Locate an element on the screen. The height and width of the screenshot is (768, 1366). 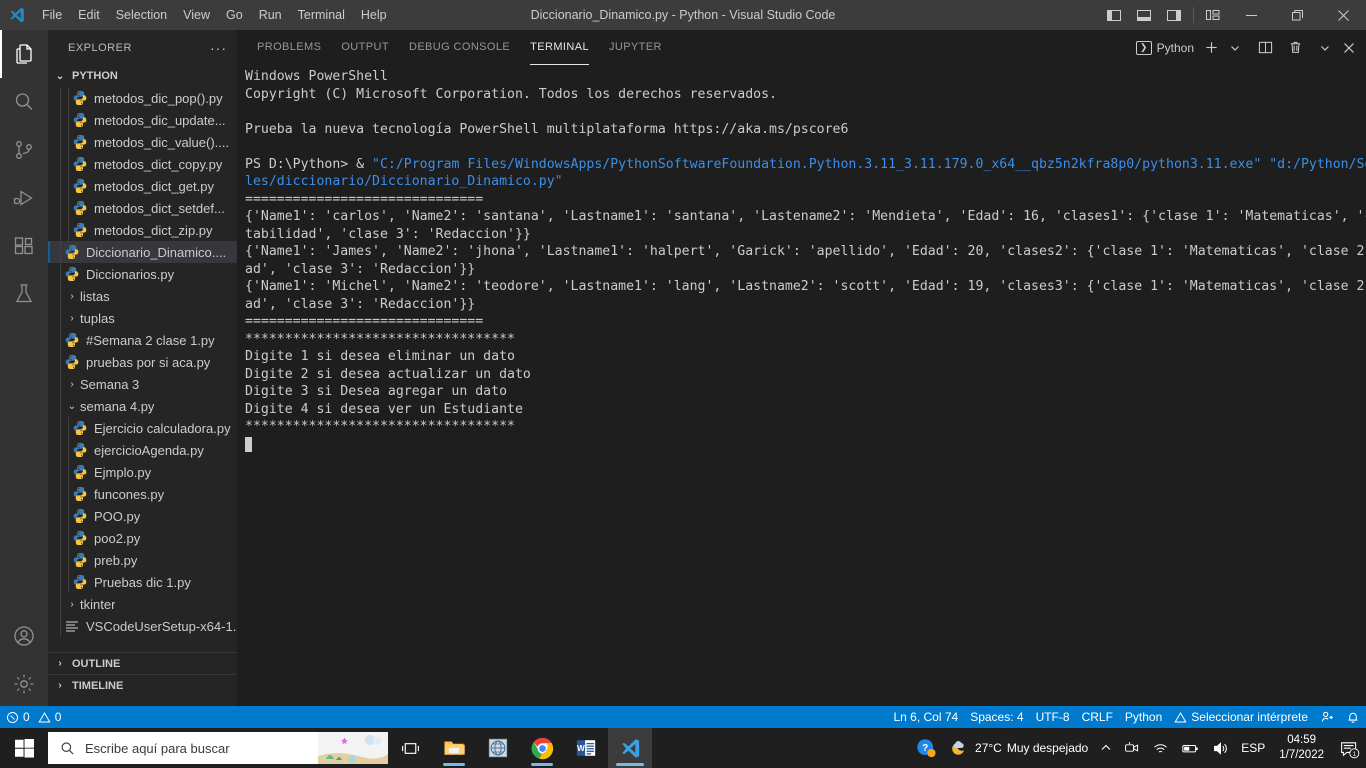
tree-file-row: metodos_dict_copy.py is located at coordinates (142, 164).